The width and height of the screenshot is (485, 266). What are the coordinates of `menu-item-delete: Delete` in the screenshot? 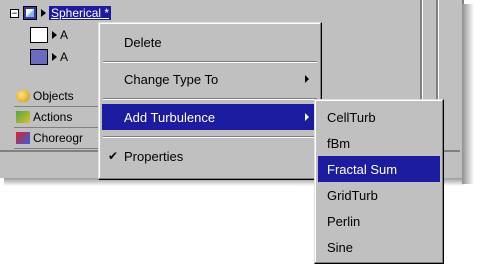 It's located at (210, 42).